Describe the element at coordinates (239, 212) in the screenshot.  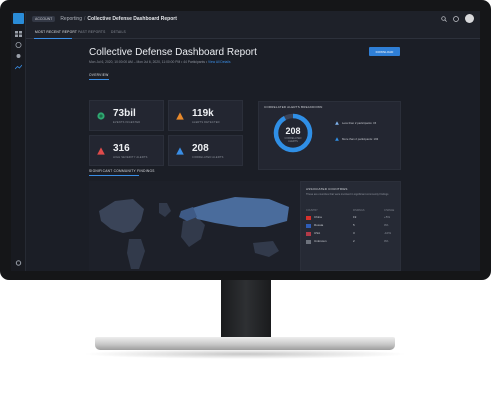
I see `asia-region` at that location.